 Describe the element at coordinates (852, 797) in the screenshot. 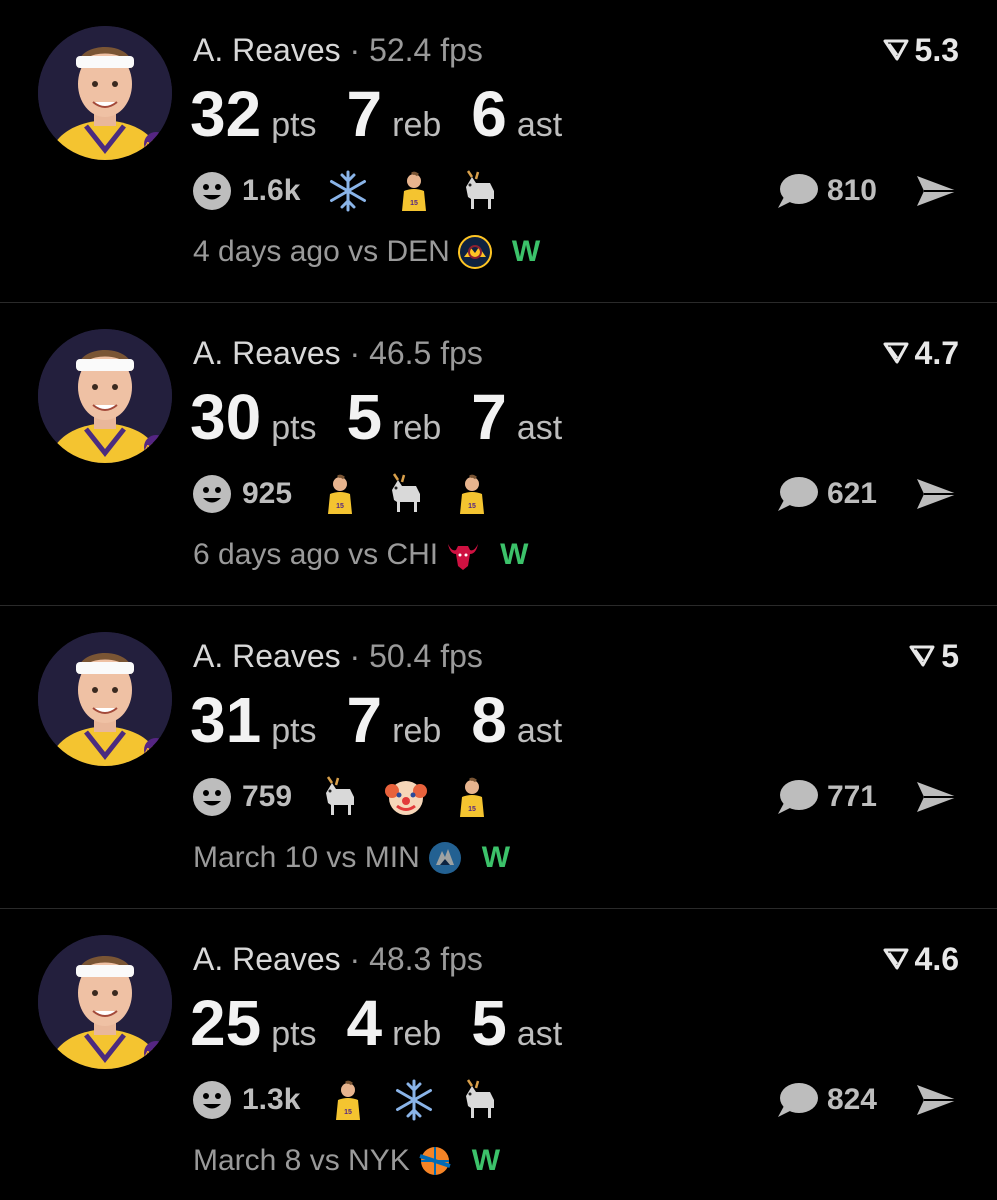

I see `comment-count: 771` at that location.